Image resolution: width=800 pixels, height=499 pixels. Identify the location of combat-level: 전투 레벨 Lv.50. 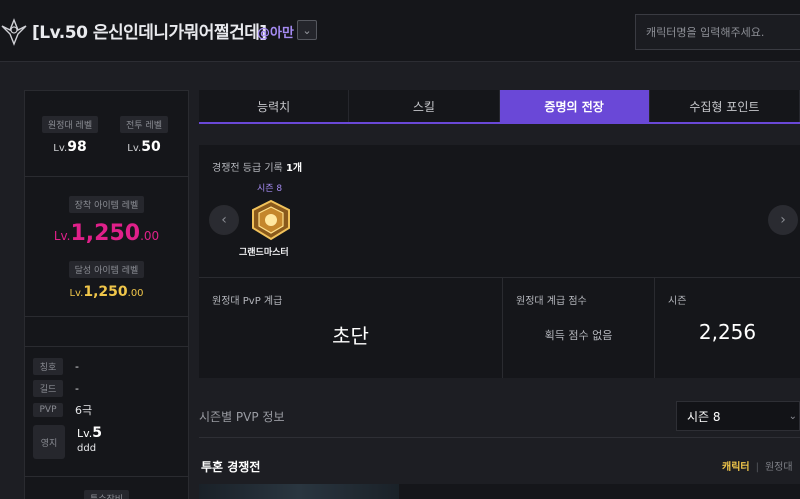
(144, 134).